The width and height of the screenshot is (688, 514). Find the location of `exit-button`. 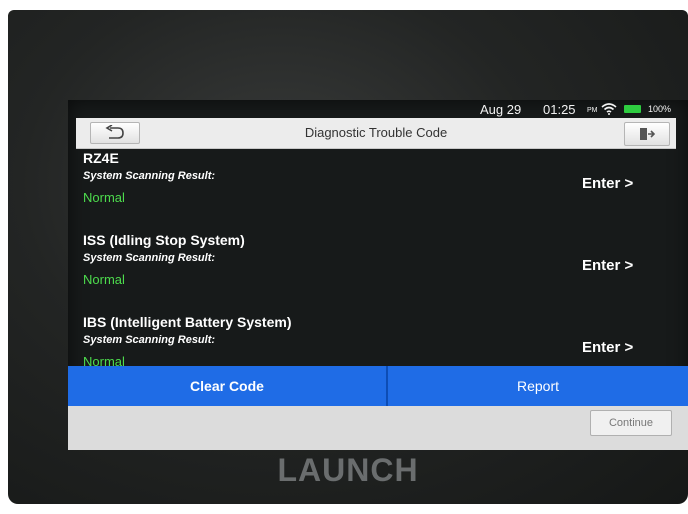

exit-button is located at coordinates (647, 134).